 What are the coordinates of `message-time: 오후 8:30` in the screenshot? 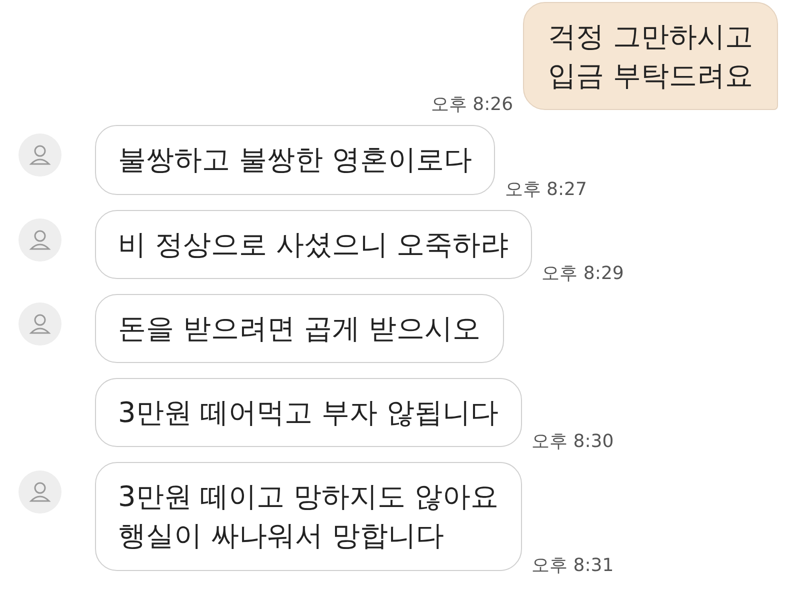 It's located at (573, 442).